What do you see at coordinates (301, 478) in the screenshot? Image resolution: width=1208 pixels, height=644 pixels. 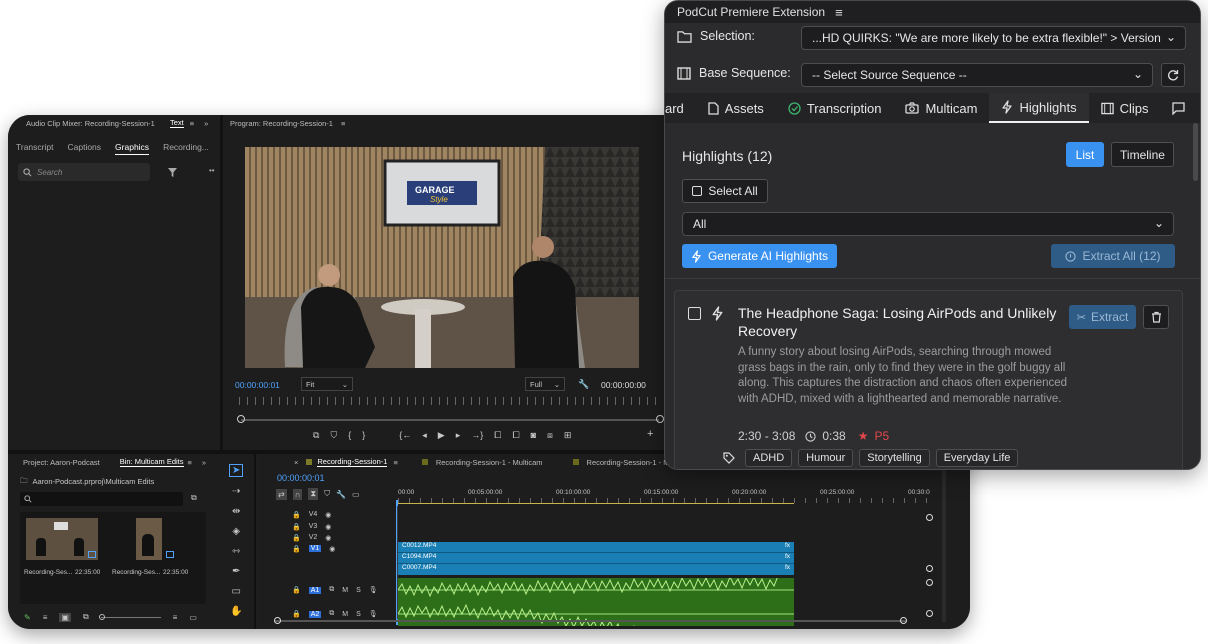 I see `timeline-timecode: 00:00:00:01` at bounding box center [301, 478].